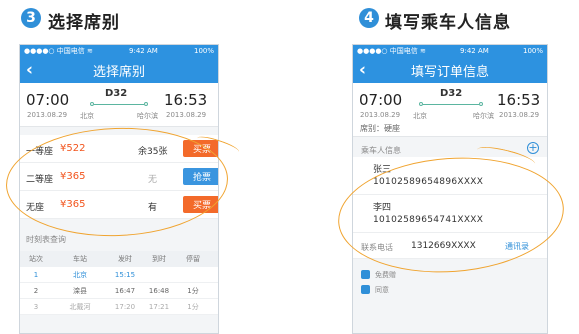  I want to click on table-cell: 16:48, so click(159, 290).